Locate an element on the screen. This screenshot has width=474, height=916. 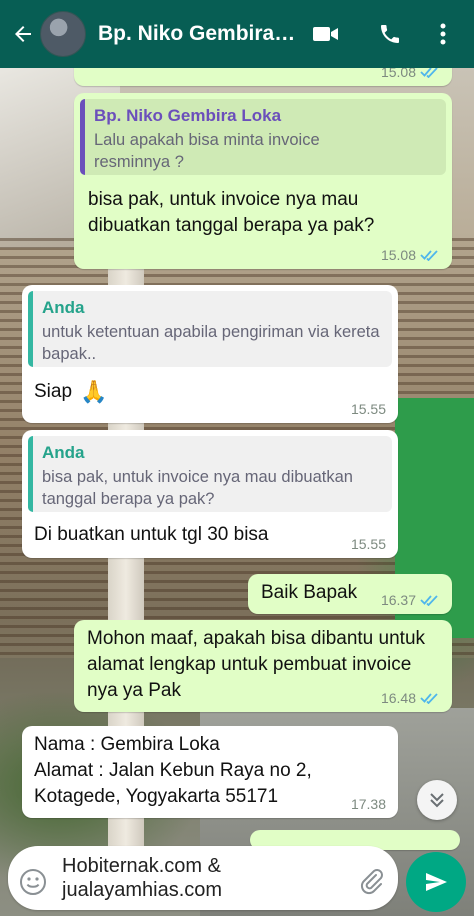
contact-avatar is located at coordinates (63, 34).